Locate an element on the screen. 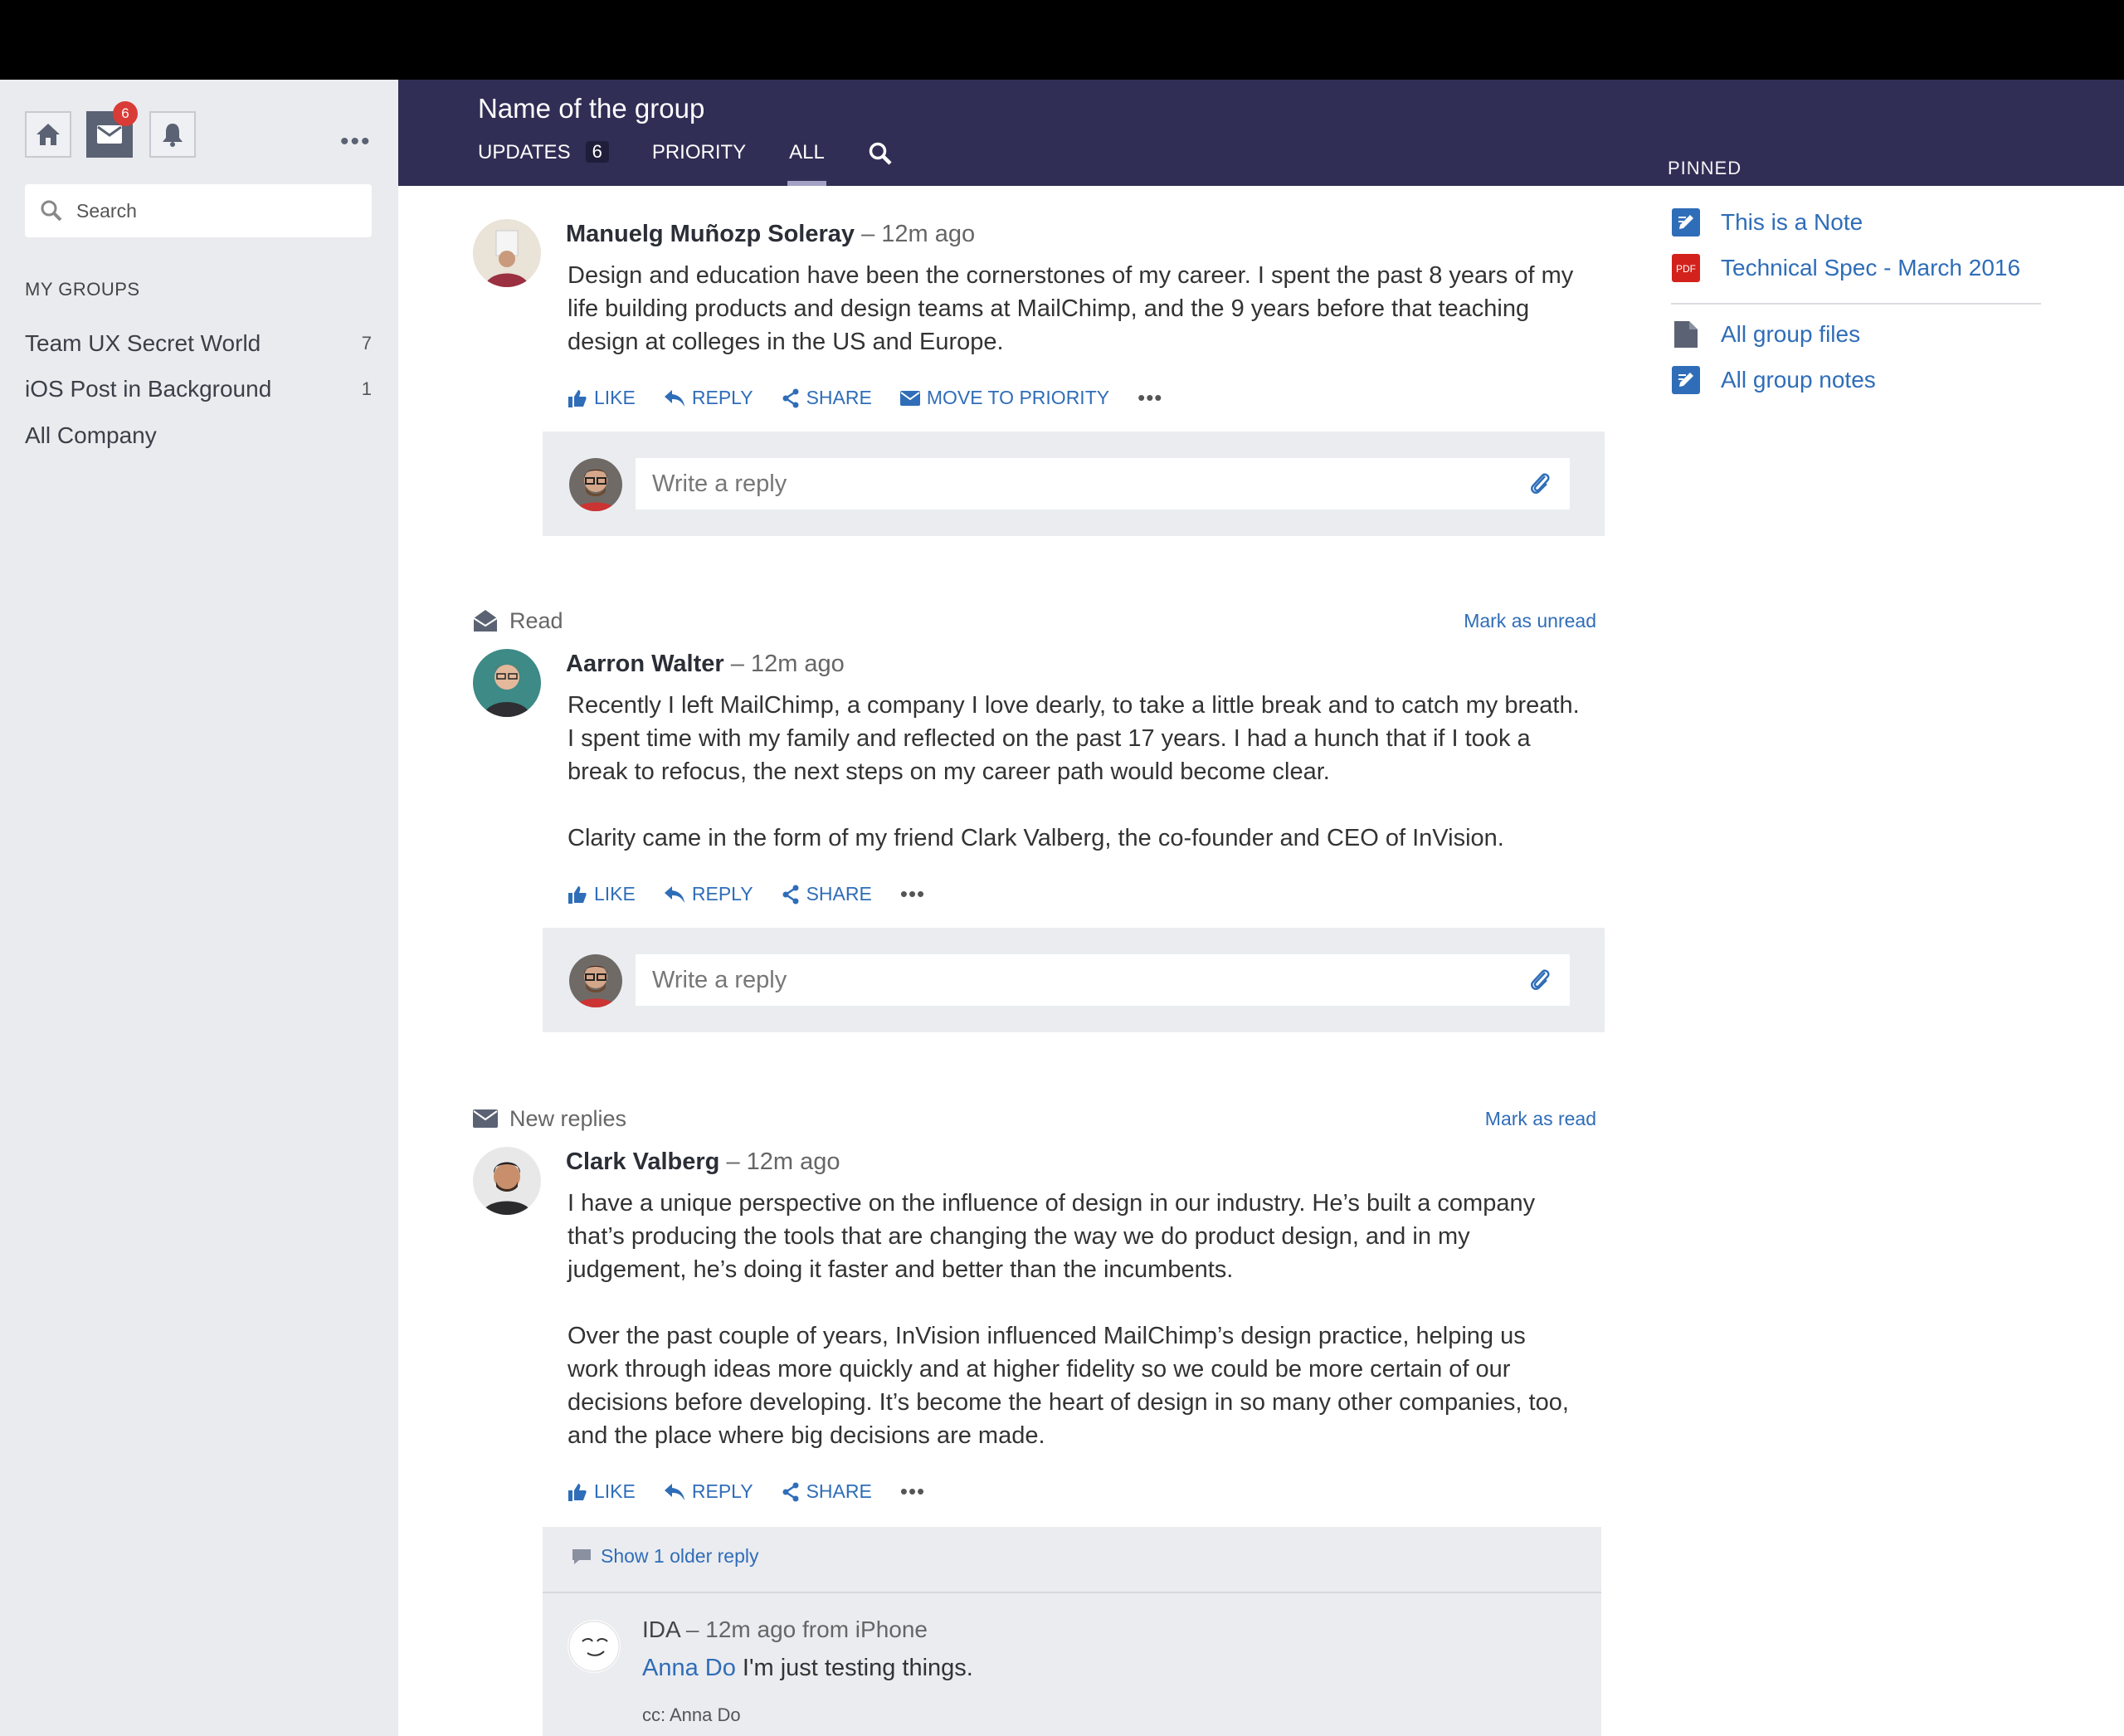  my-groups-heading: MY GROUPS is located at coordinates (82, 289).